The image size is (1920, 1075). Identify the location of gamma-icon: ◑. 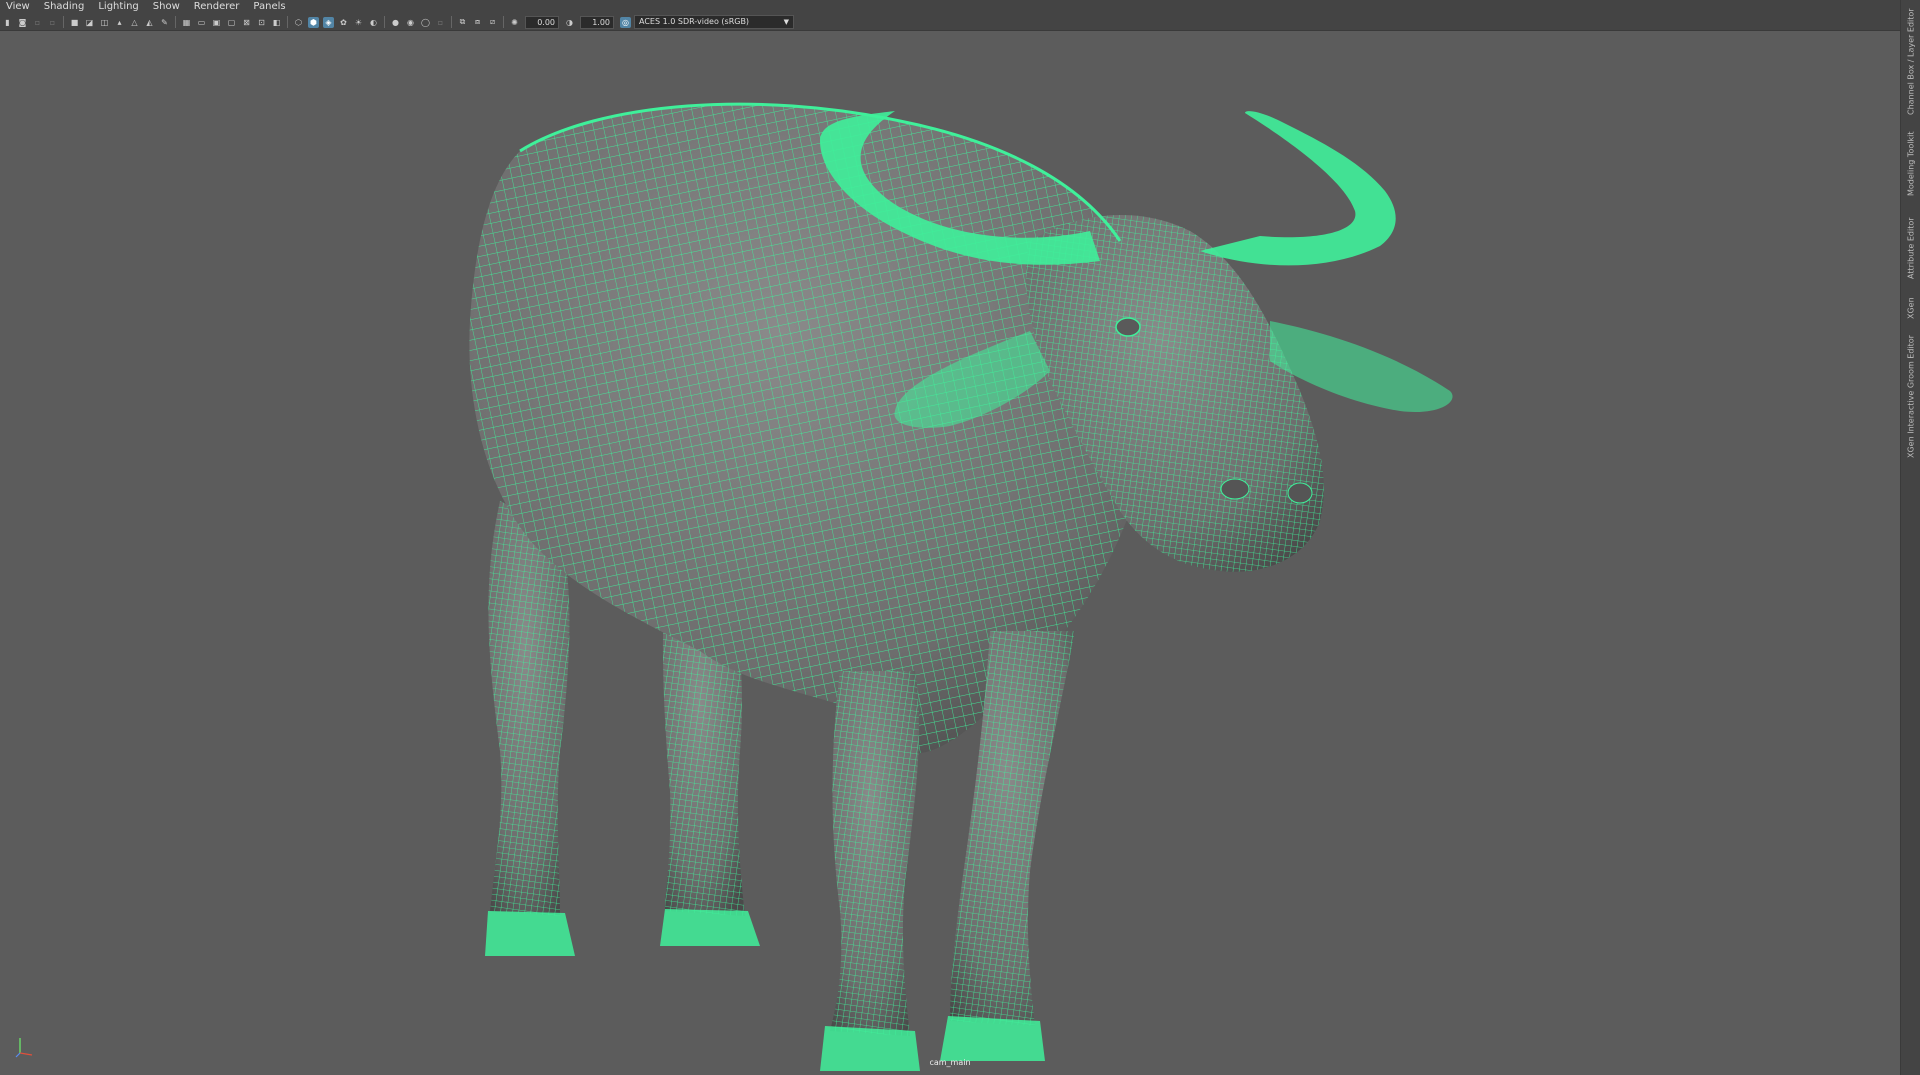
(569, 22).